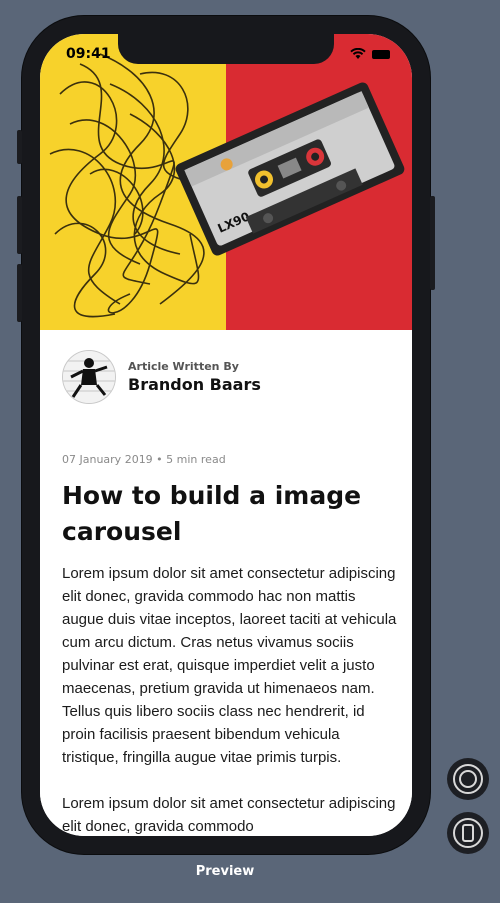 Image resolution: width=500 pixels, height=903 pixels. What do you see at coordinates (183, 366) in the screenshot?
I see `author-label: Article Written By` at bounding box center [183, 366].